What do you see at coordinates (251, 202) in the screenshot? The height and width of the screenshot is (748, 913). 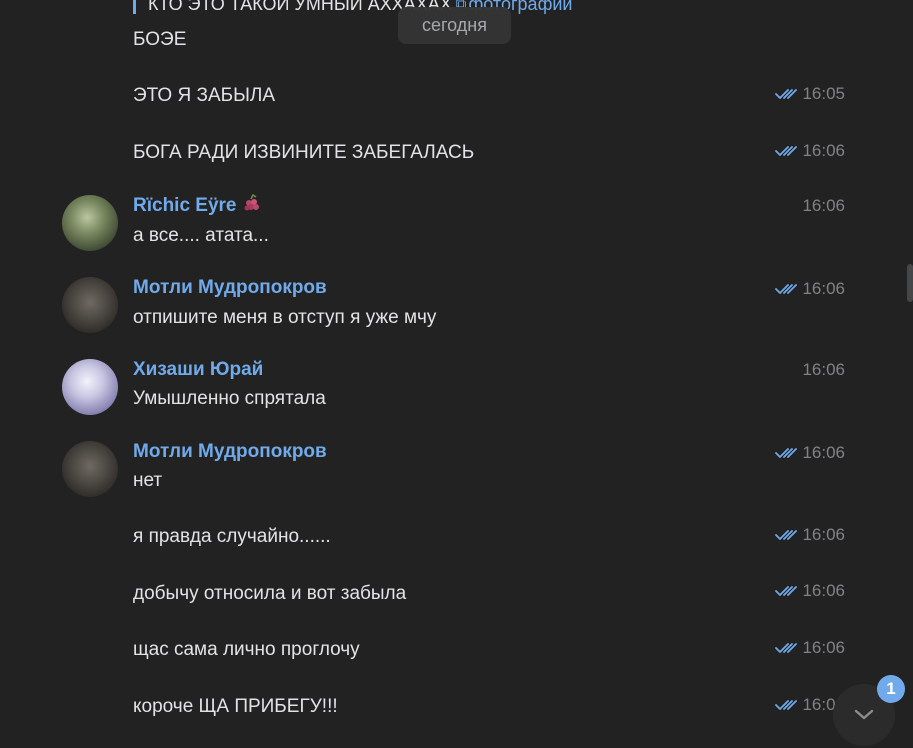 I see `berries-emoji-icon` at bounding box center [251, 202].